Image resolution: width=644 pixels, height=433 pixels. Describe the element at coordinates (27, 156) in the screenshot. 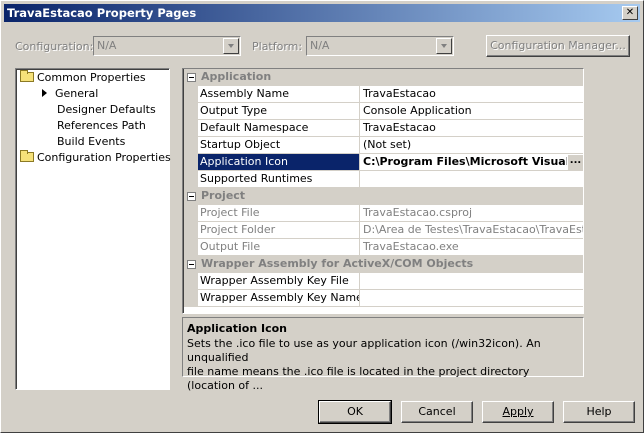

I see `folder-icon` at that location.